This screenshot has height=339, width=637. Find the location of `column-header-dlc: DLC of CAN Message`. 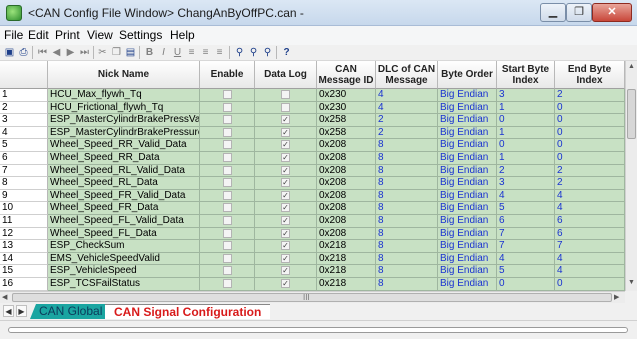

column-header-dlc: DLC of CAN Message is located at coordinates (407, 75).